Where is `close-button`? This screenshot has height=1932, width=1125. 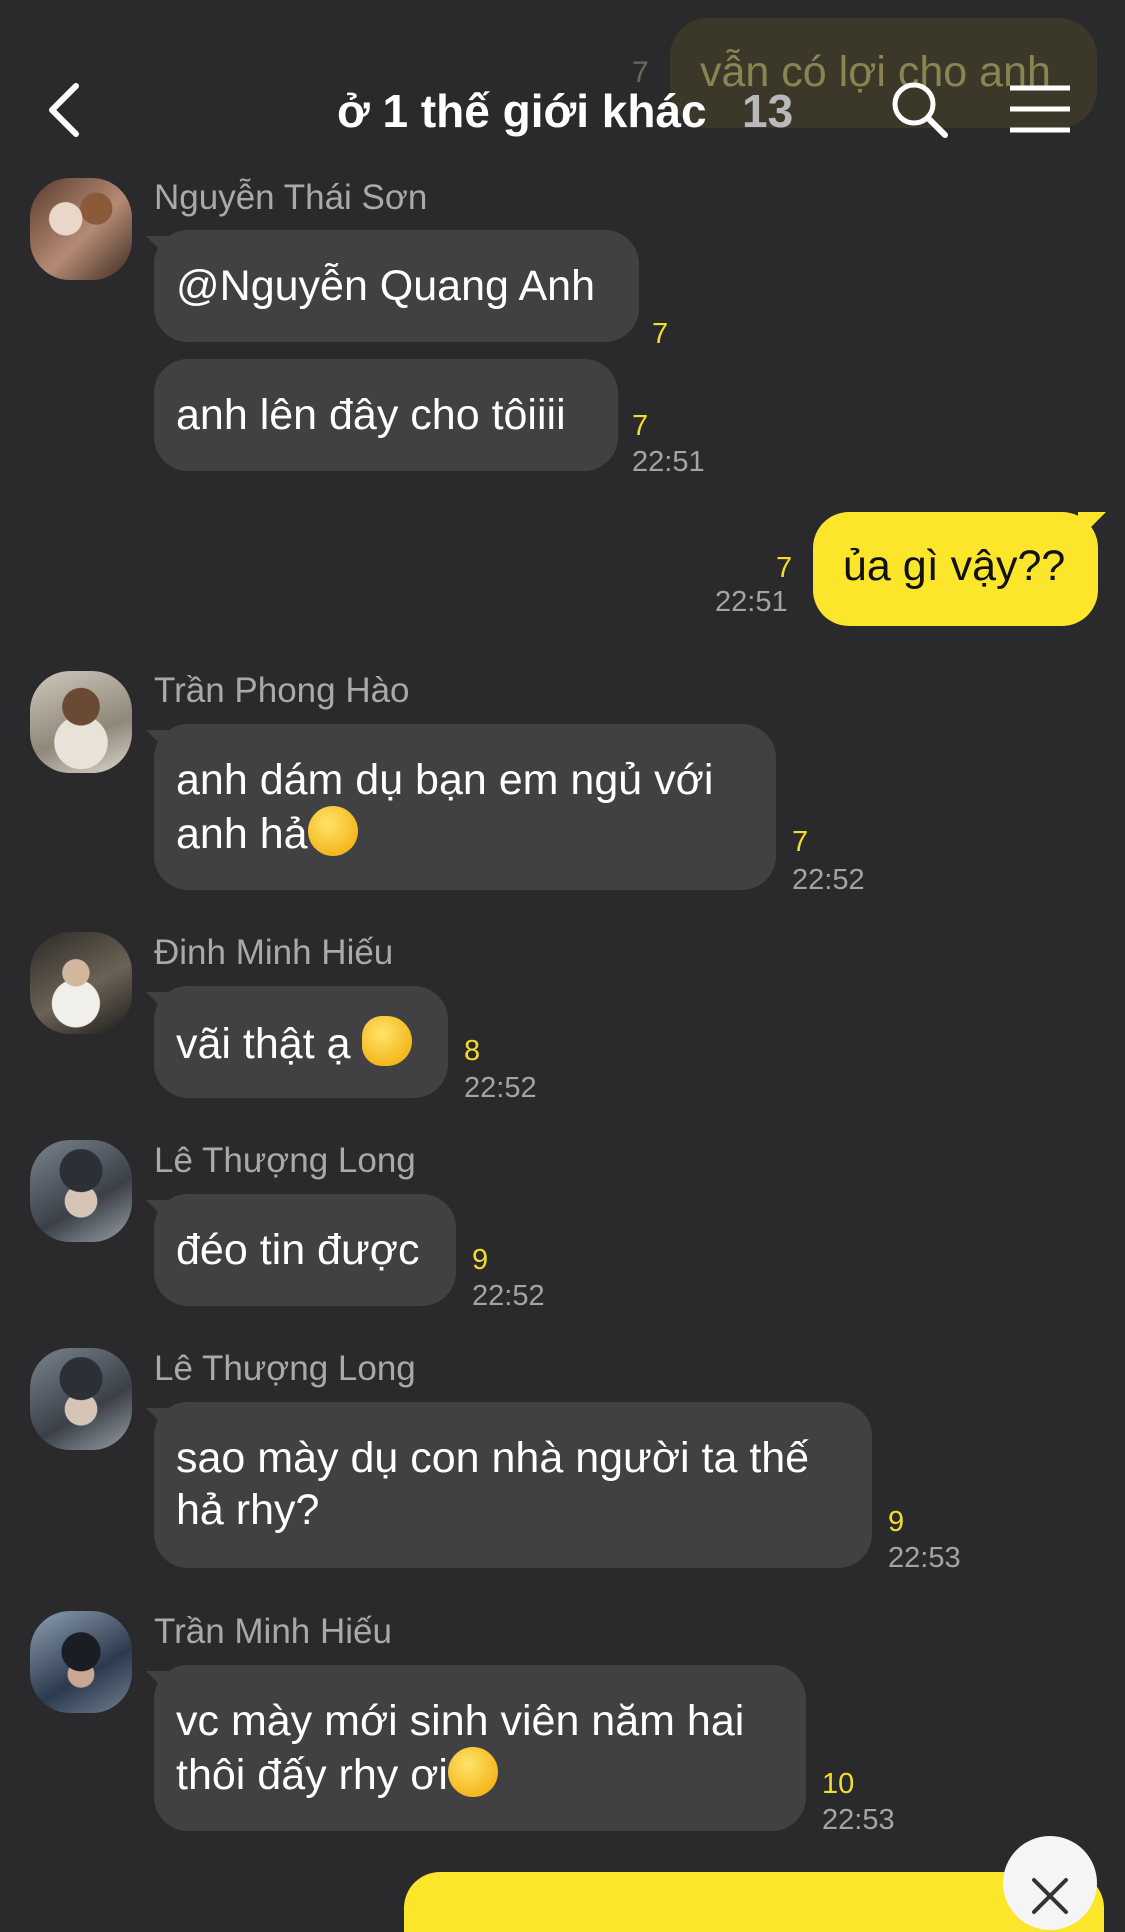 close-button is located at coordinates (1050, 1883).